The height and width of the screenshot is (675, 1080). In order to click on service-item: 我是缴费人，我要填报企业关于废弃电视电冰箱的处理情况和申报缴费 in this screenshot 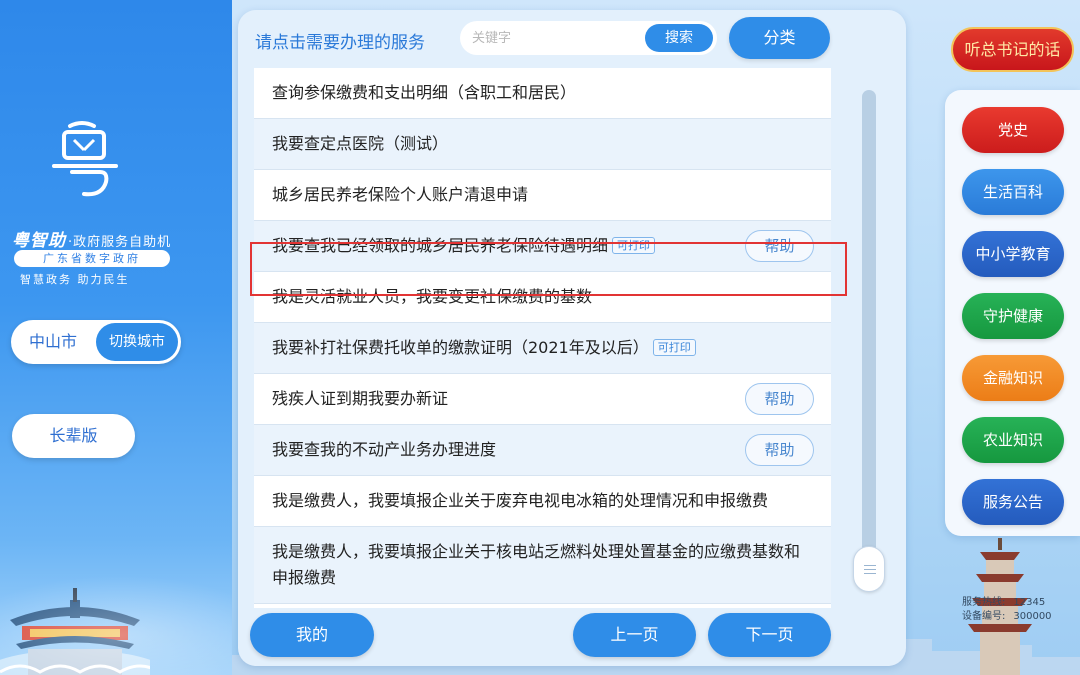, I will do `click(542, 501)`.